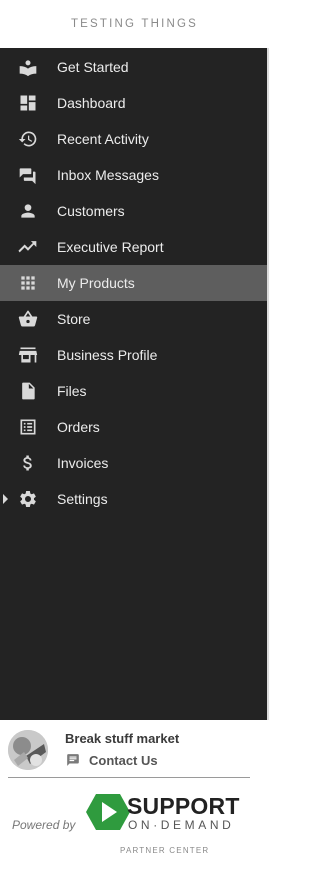 The height and width of the screenshot is (884, 320). What do you see at coordinates (110, 247) in the screenshot?
I see `sidebar-item-label: Executive Report` at bounding box center [110, 247].